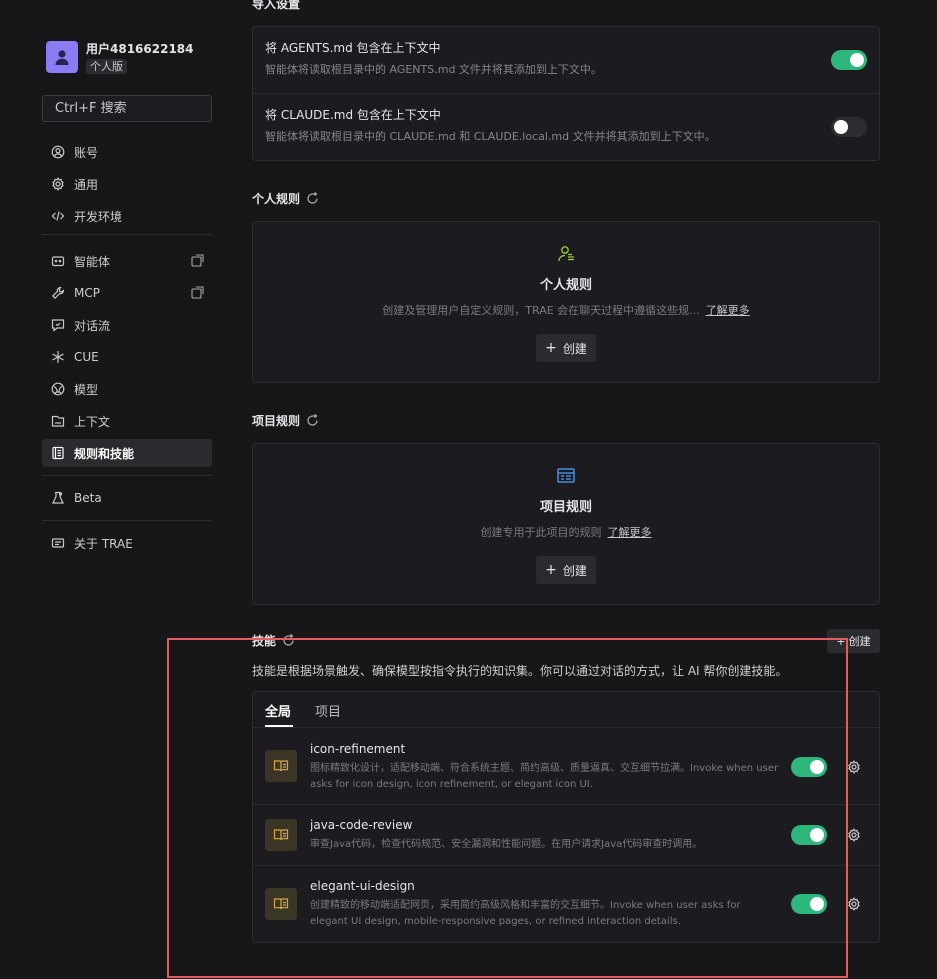  I want to click on agents-md-desc: 智能体将读取根目录中的 AGENTS.md 文件并将其添加到上下文中。, so click(433, 69).